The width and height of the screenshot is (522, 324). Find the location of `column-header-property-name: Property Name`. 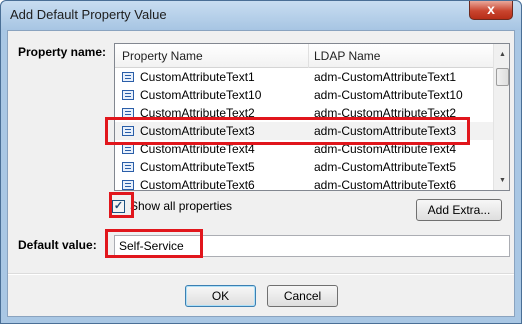

column-header-property-name: Property Name is located at coordinates (162, 56).